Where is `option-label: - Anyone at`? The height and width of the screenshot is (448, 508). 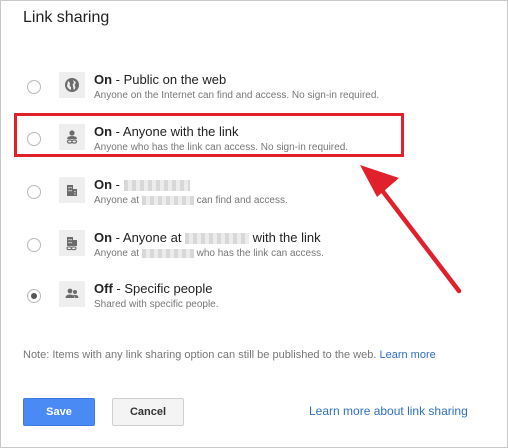
option-label: - Anyone at is located at coordinates (149, 237).